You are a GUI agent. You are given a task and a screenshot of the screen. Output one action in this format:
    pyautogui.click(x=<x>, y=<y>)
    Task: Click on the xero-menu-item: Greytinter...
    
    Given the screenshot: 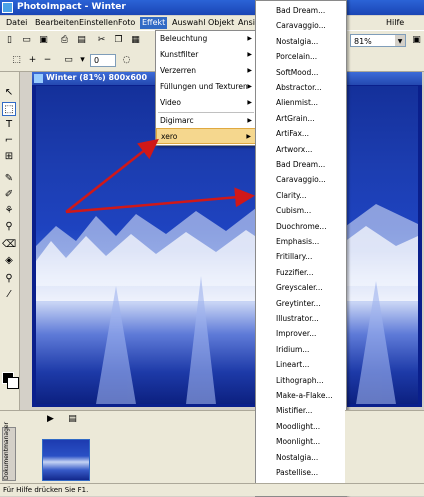 What is the action you would take?
    pyautogui.click(x=301, y=303)
    